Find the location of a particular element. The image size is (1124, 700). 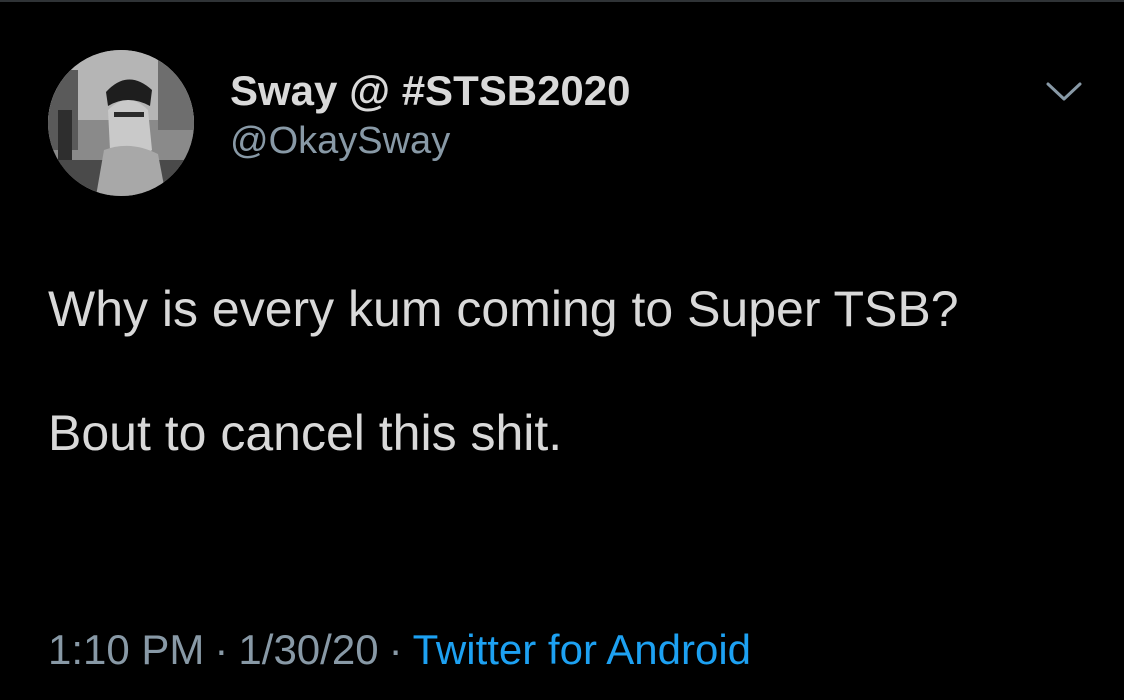

tweet-meta: 1:10 PM · 1/30/20 · Twitter for Android is located at coordinates (399, 650).